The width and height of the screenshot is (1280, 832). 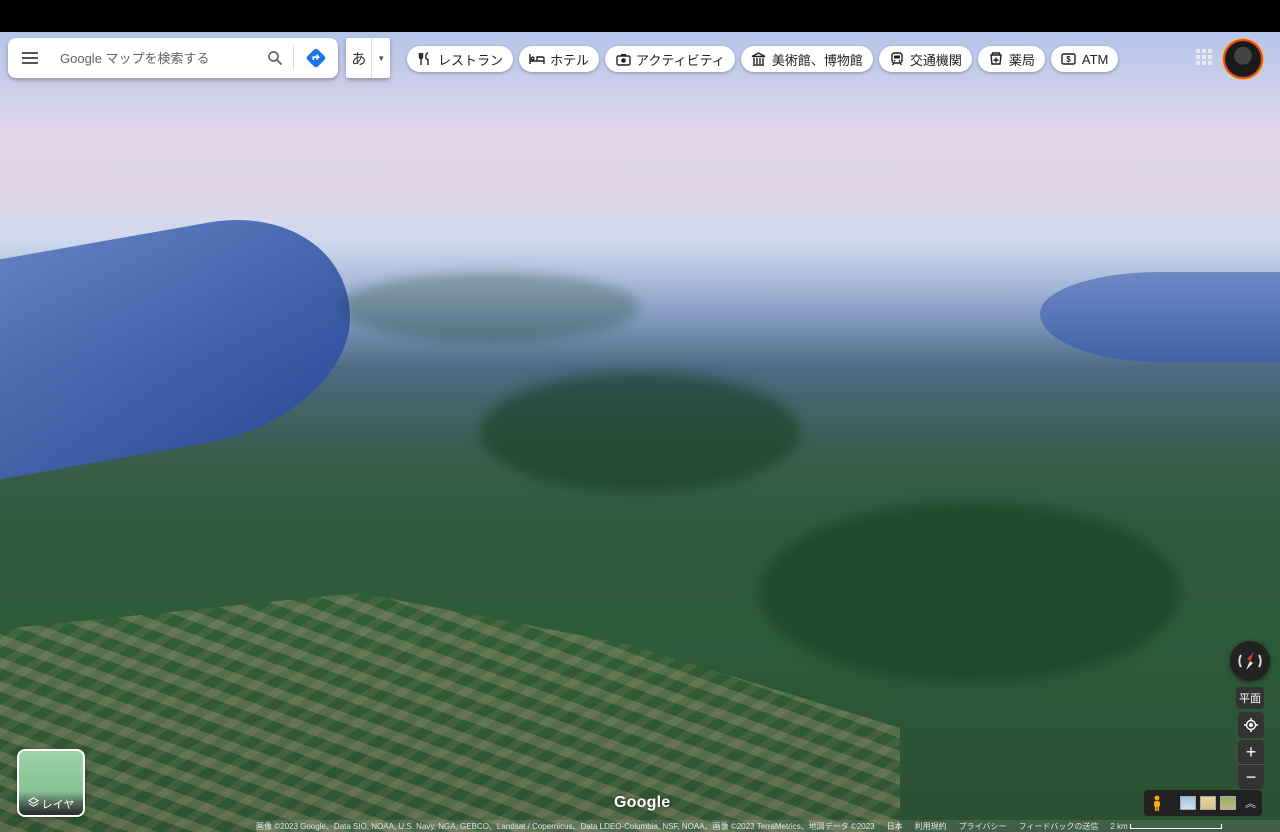 What do you see at coordinates (1204, 57) in the screenshot?
I see `apps-grid-icon` at bounding box center [1204, 57].